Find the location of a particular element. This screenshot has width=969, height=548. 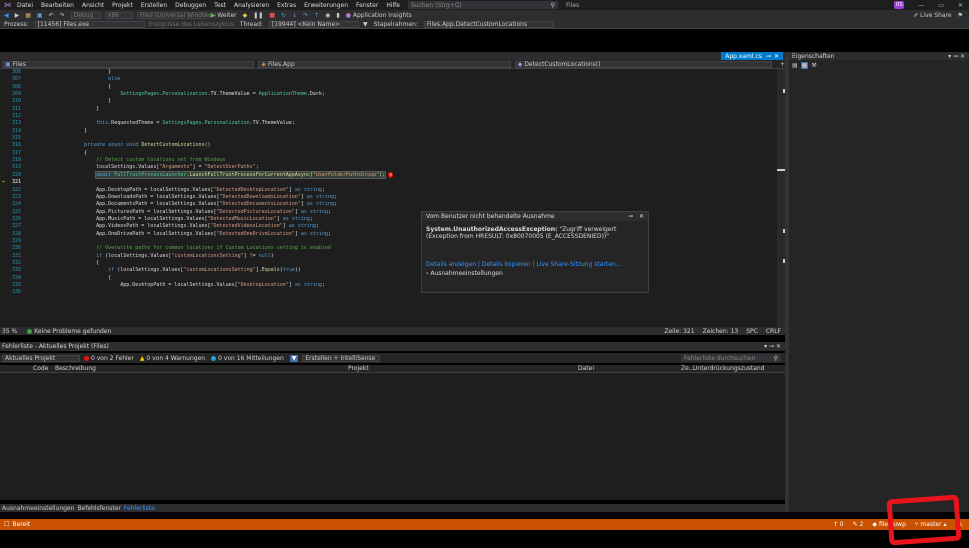

feedback-icon: ⚑ is located at coordinates (960, 15).